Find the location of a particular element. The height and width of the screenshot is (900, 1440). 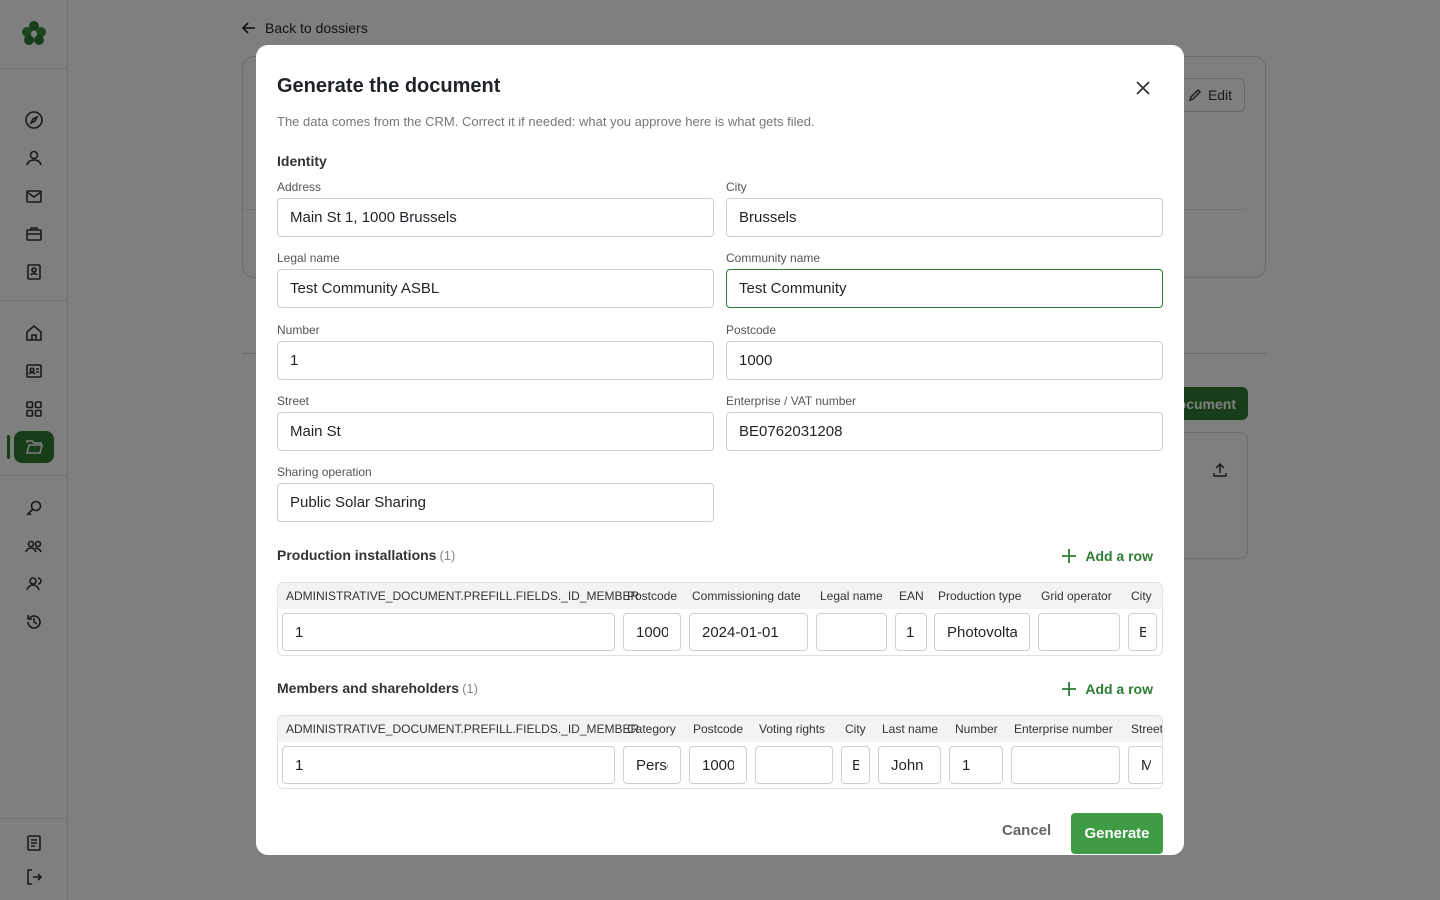

dialog-footer: Cancel Generate is located at coordinates (720, 825).